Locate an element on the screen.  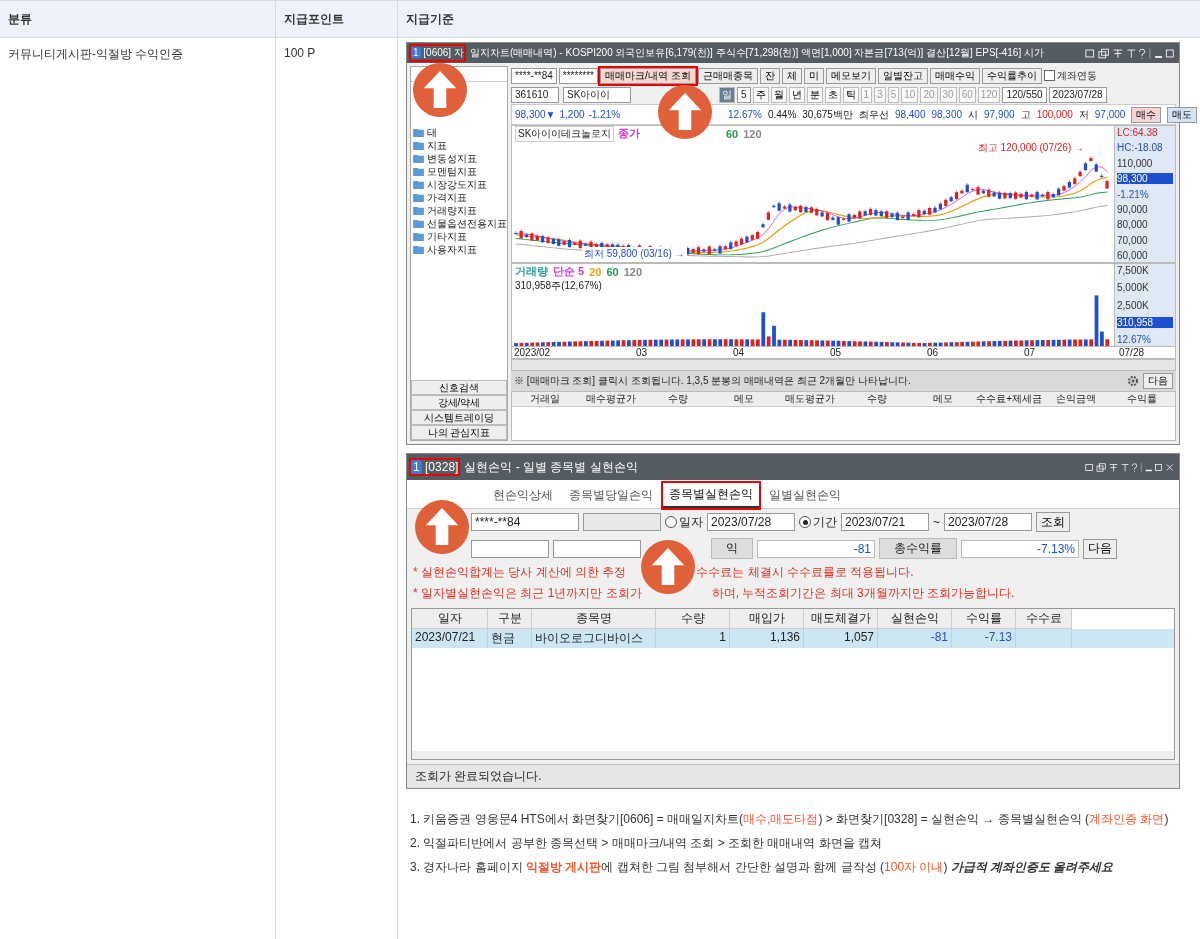
date-field: 2023/07/21 is located at coordinates (885, 522).